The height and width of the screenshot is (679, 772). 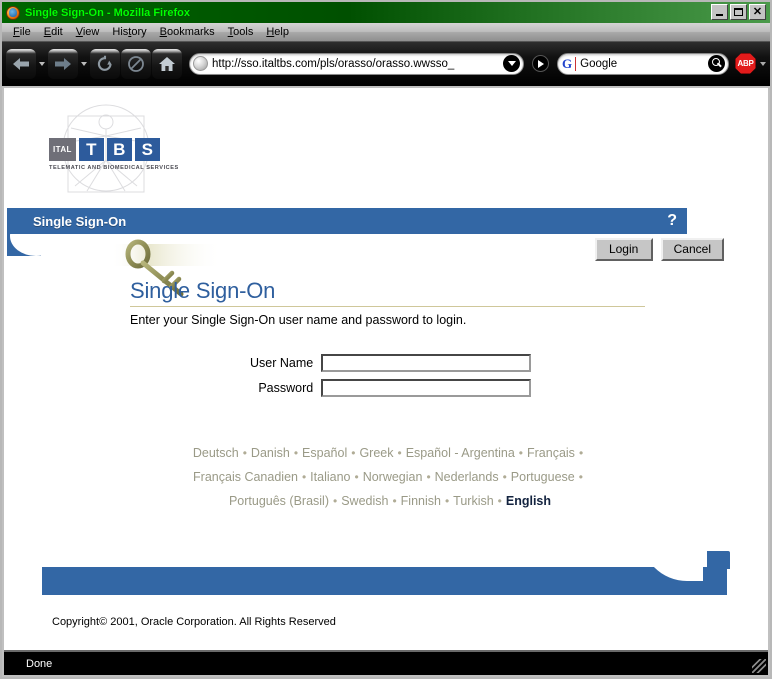 I want to click on help-question-icon: ?, so click(x=672, y=221).